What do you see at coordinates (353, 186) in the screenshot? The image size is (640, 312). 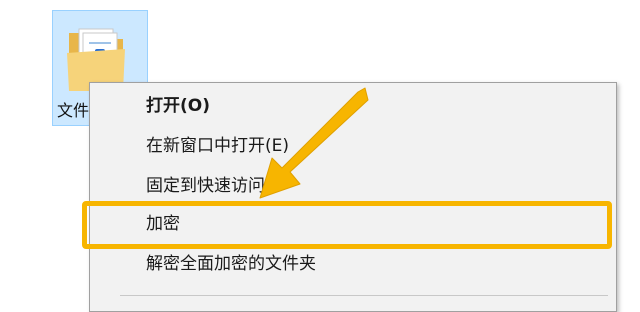 I see `menu-item-pin-quick-access: 固定到快速访问` at bounding box center [353, 186].